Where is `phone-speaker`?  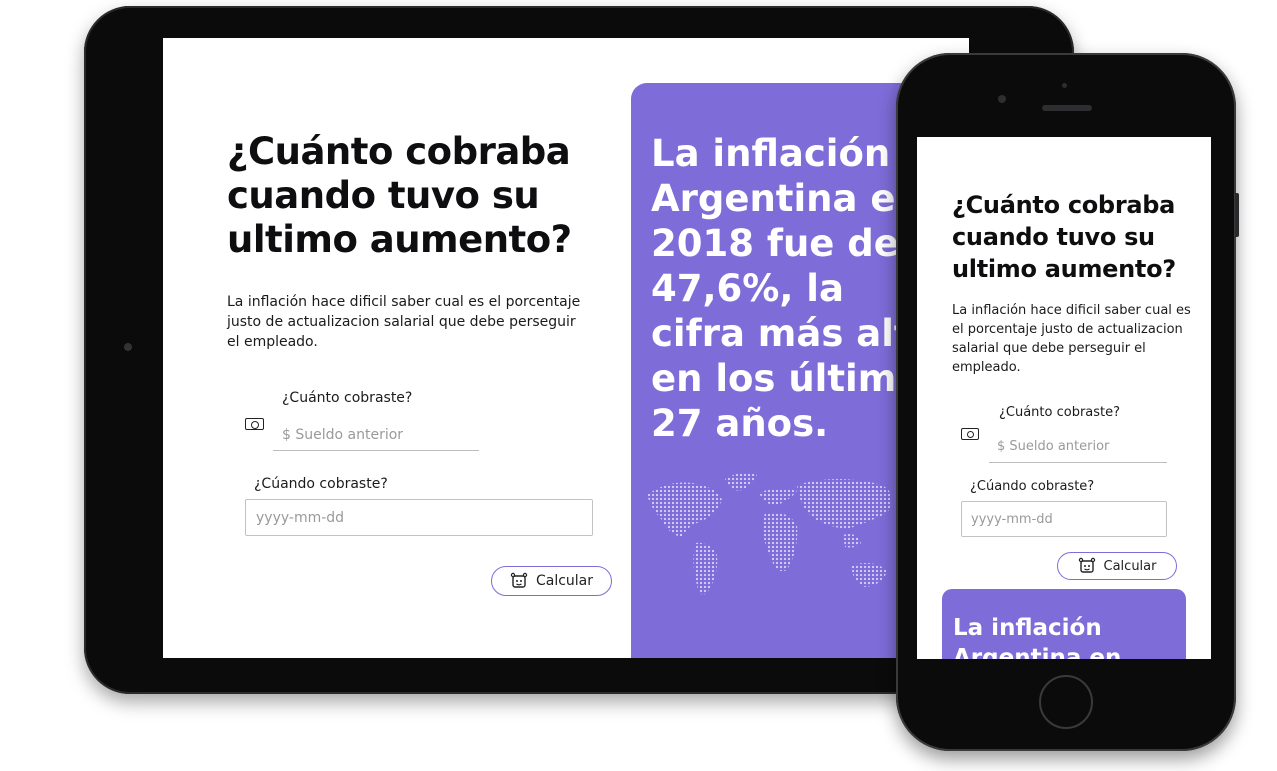 phone-speaker is located at coordinates (1067, 108).